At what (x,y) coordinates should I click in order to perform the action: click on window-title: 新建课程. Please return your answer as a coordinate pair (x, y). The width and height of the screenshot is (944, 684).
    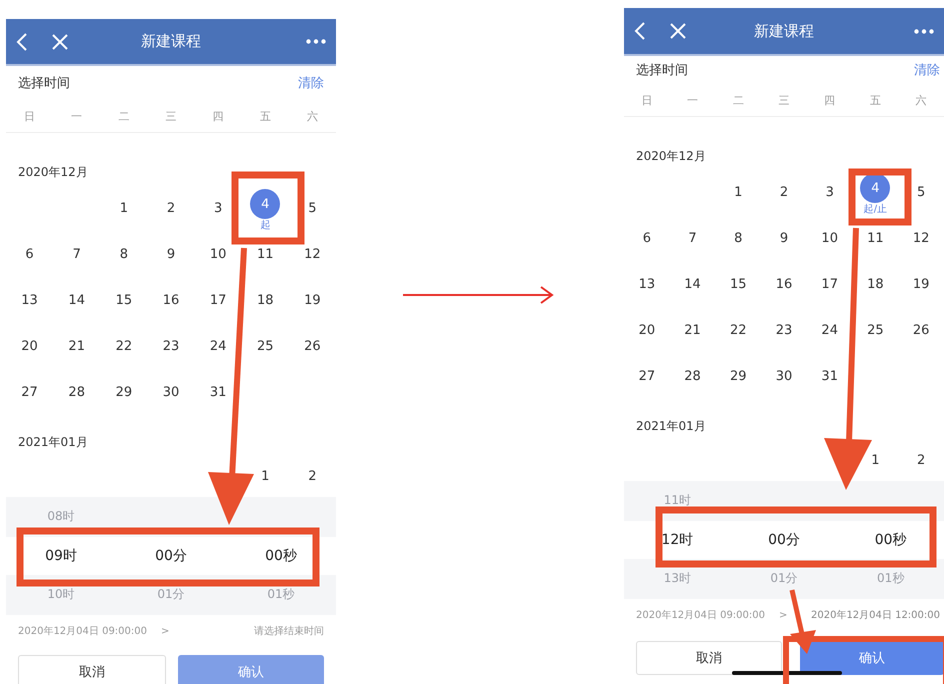
    Looking at the image, I should click on (171, 41).